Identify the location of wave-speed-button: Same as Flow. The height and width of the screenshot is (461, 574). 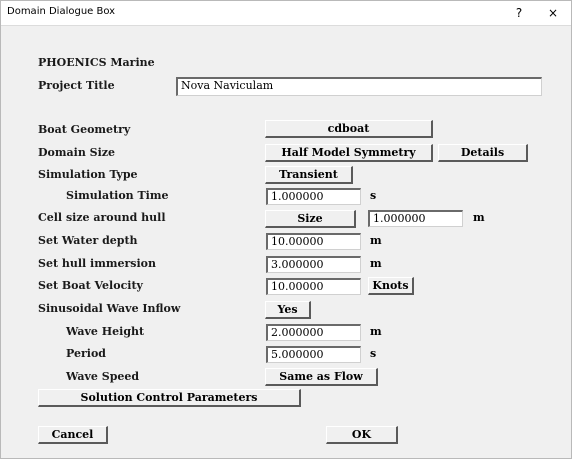
(321, 377).